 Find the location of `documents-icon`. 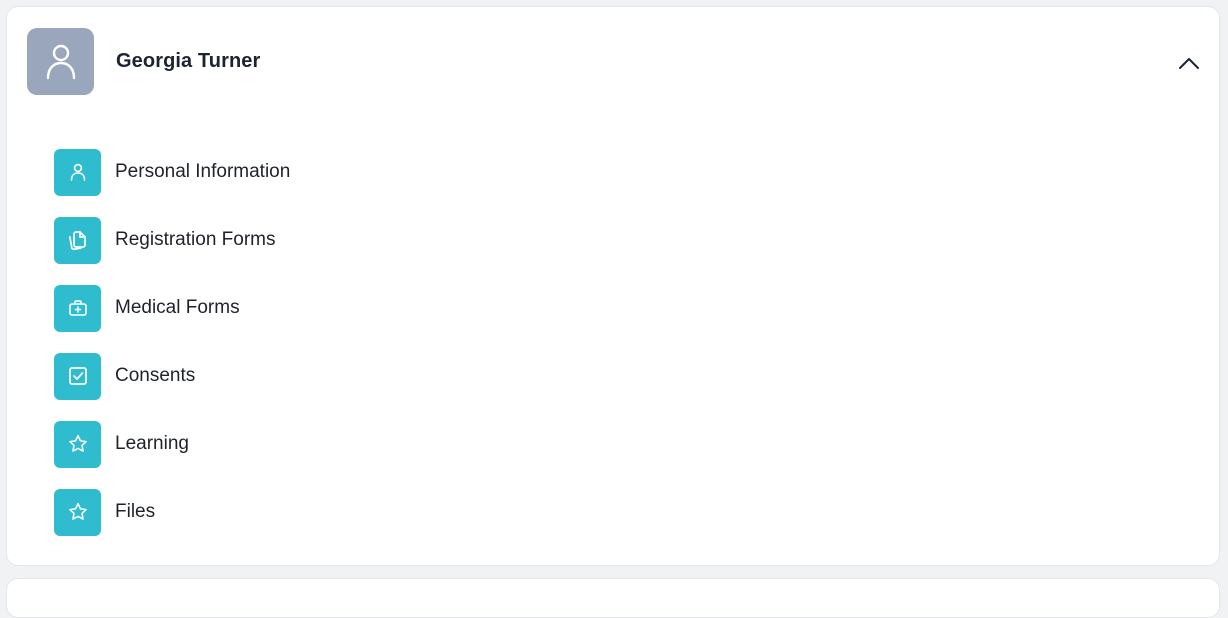

documents-icon is located at coordinates (77, 241).